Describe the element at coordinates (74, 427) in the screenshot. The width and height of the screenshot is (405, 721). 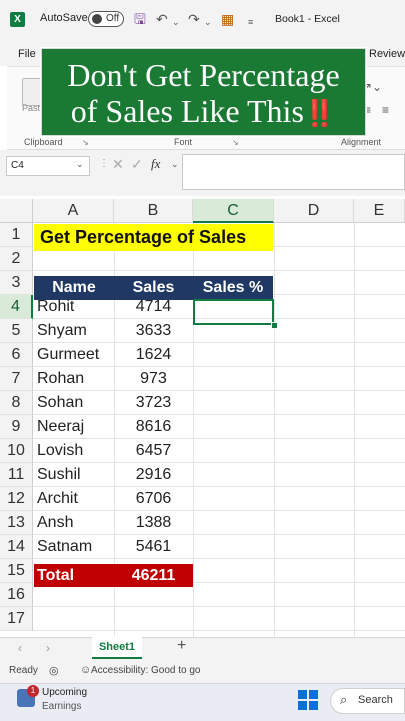
I see `cell-name: Neeraj` at that location.